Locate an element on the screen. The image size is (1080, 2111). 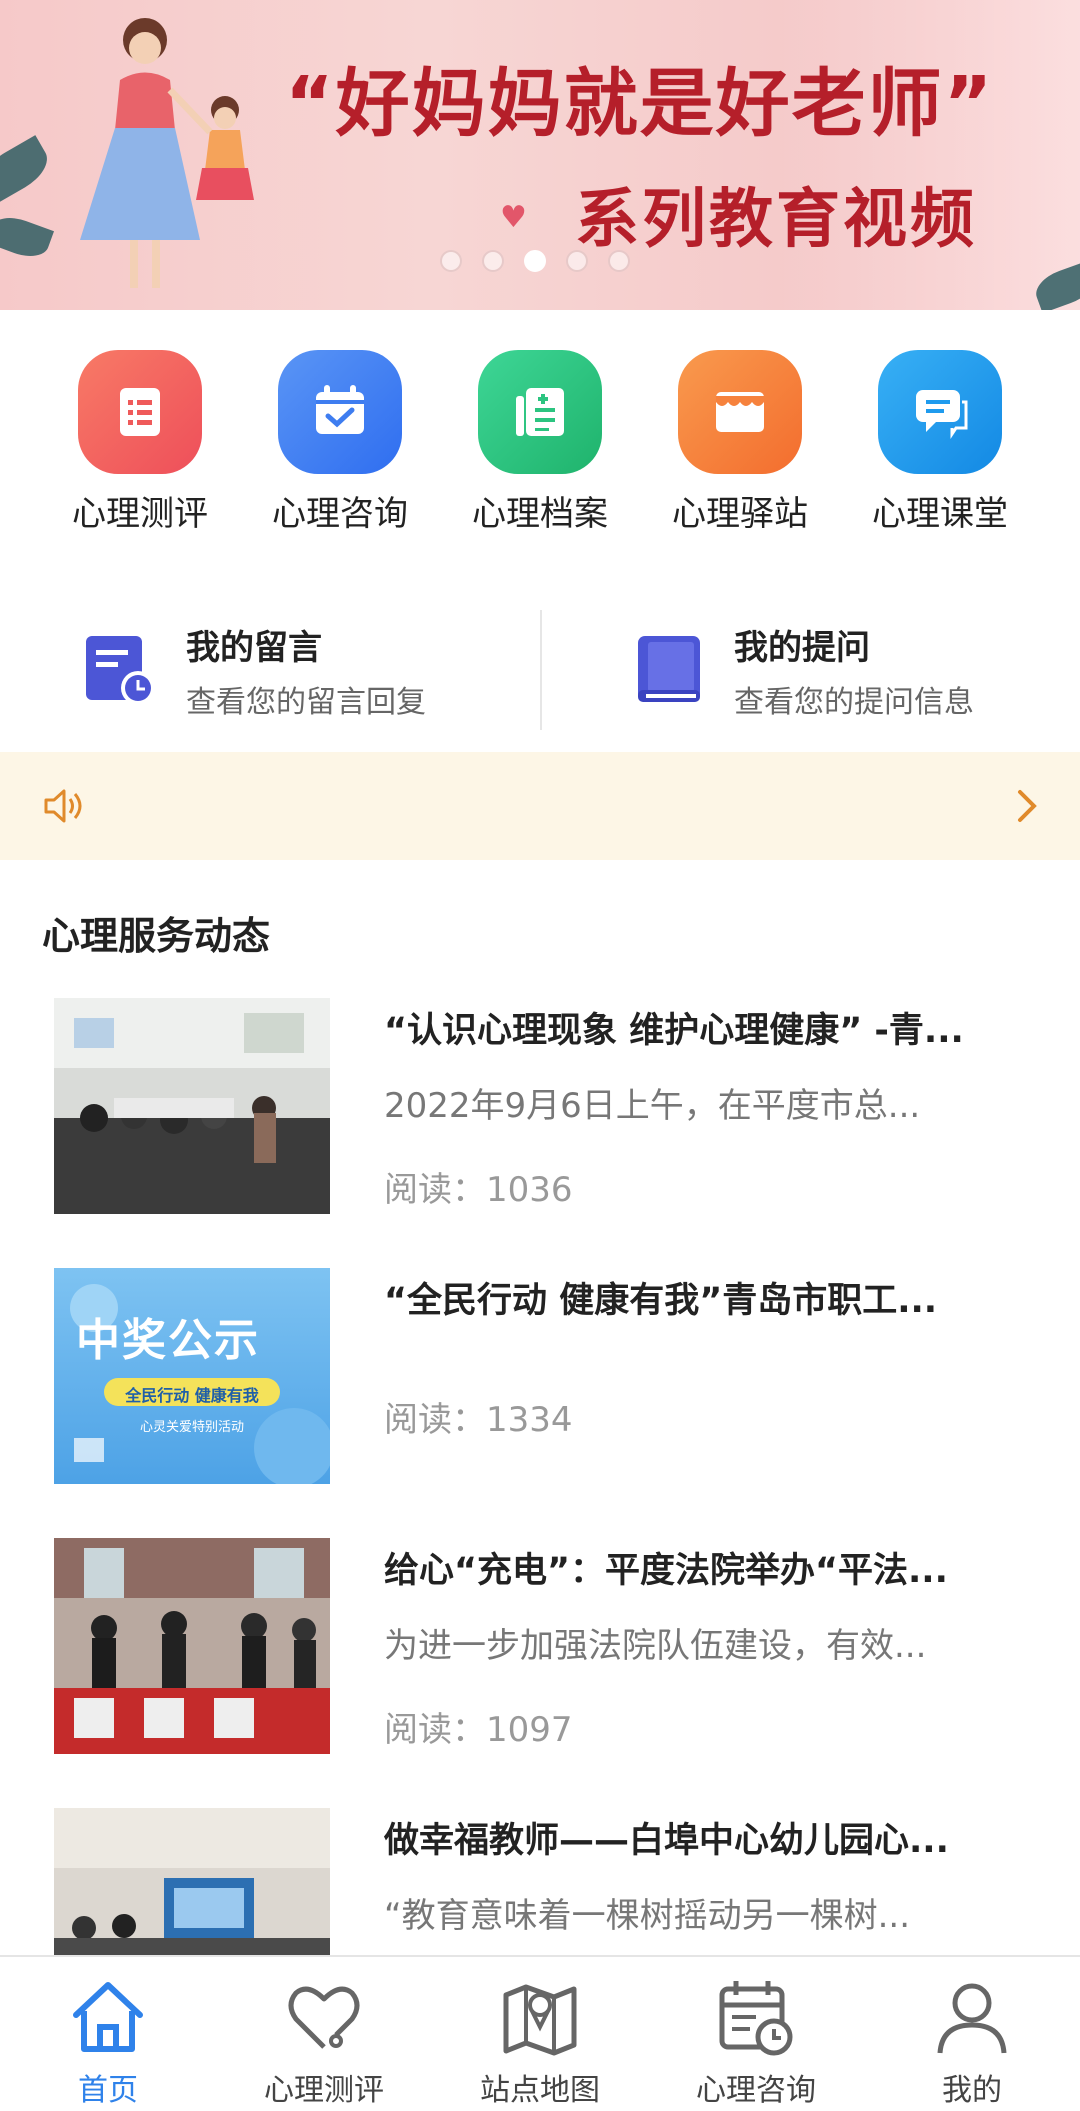
message-shortcuts: 我的留言 查看您的留言回复 我的提问 查看您的提问信息 is located at coordinates (540, 670).